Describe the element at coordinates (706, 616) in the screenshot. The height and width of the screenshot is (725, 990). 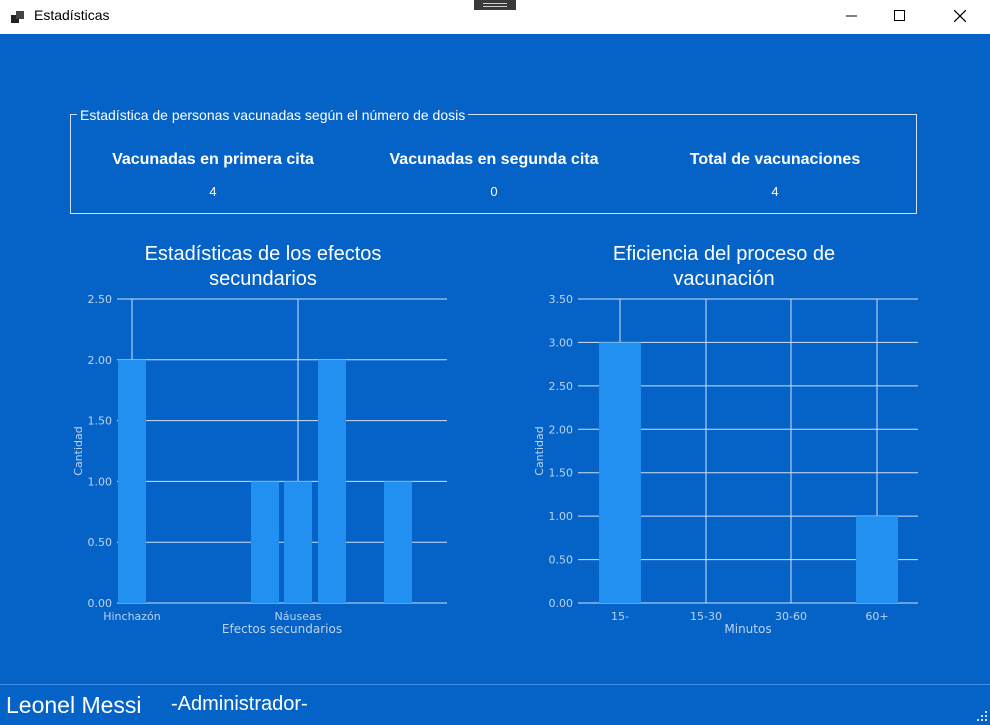
I see `x-tick-label: 15-30` at that location.